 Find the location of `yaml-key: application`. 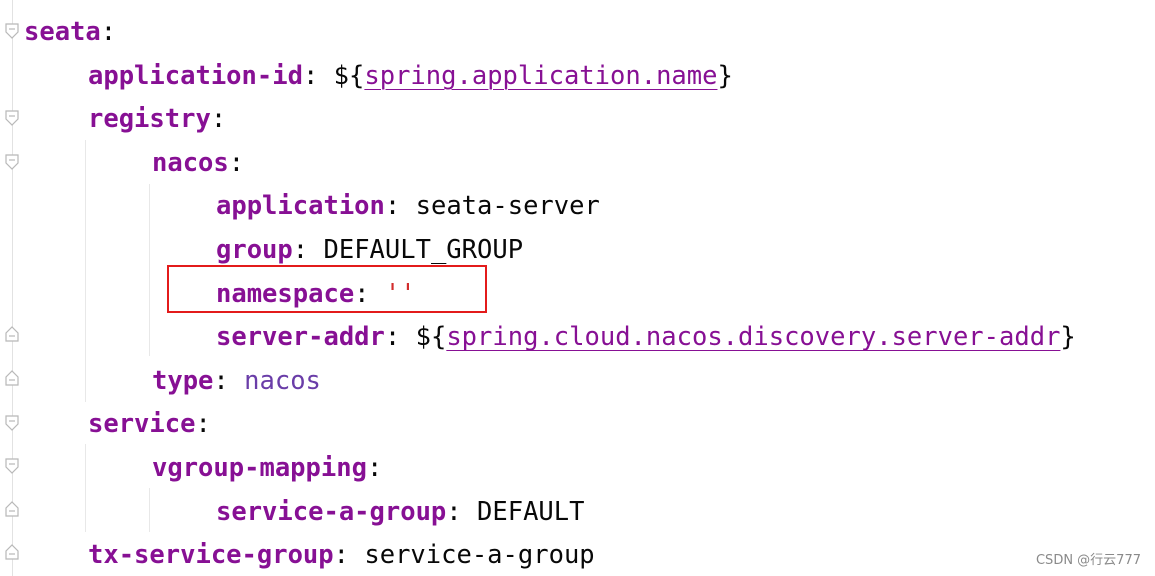

yaml-key: application is located at coordinates (300, 206).